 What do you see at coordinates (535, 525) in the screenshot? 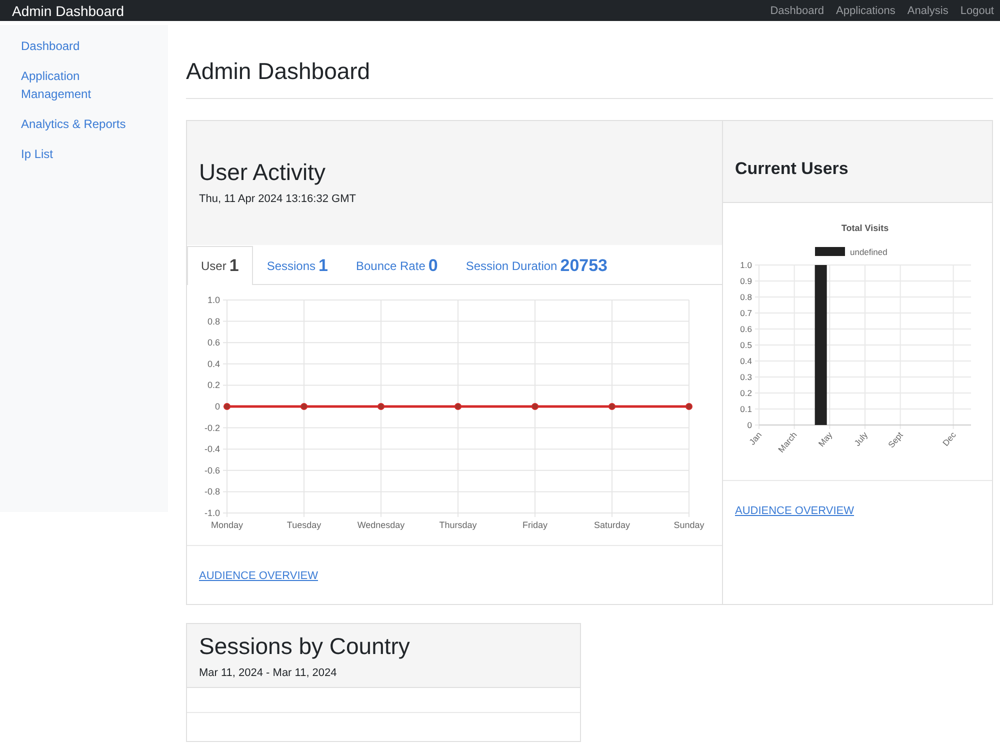
I see `axis-label: Friday` at bounding box center [535, 525].